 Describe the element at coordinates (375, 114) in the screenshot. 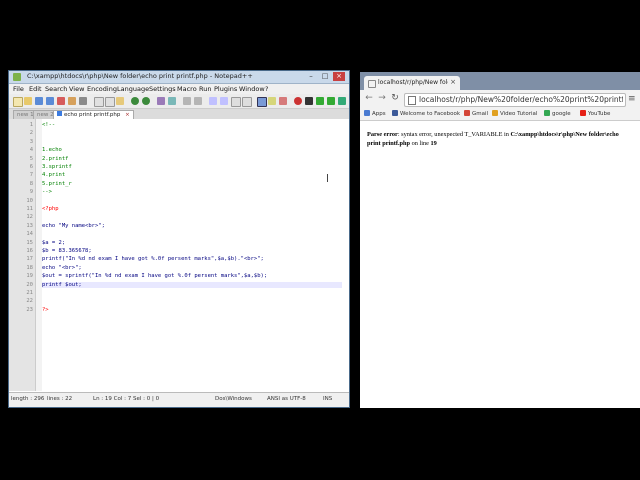

I see `bookmark-apps: Apps` at that location.